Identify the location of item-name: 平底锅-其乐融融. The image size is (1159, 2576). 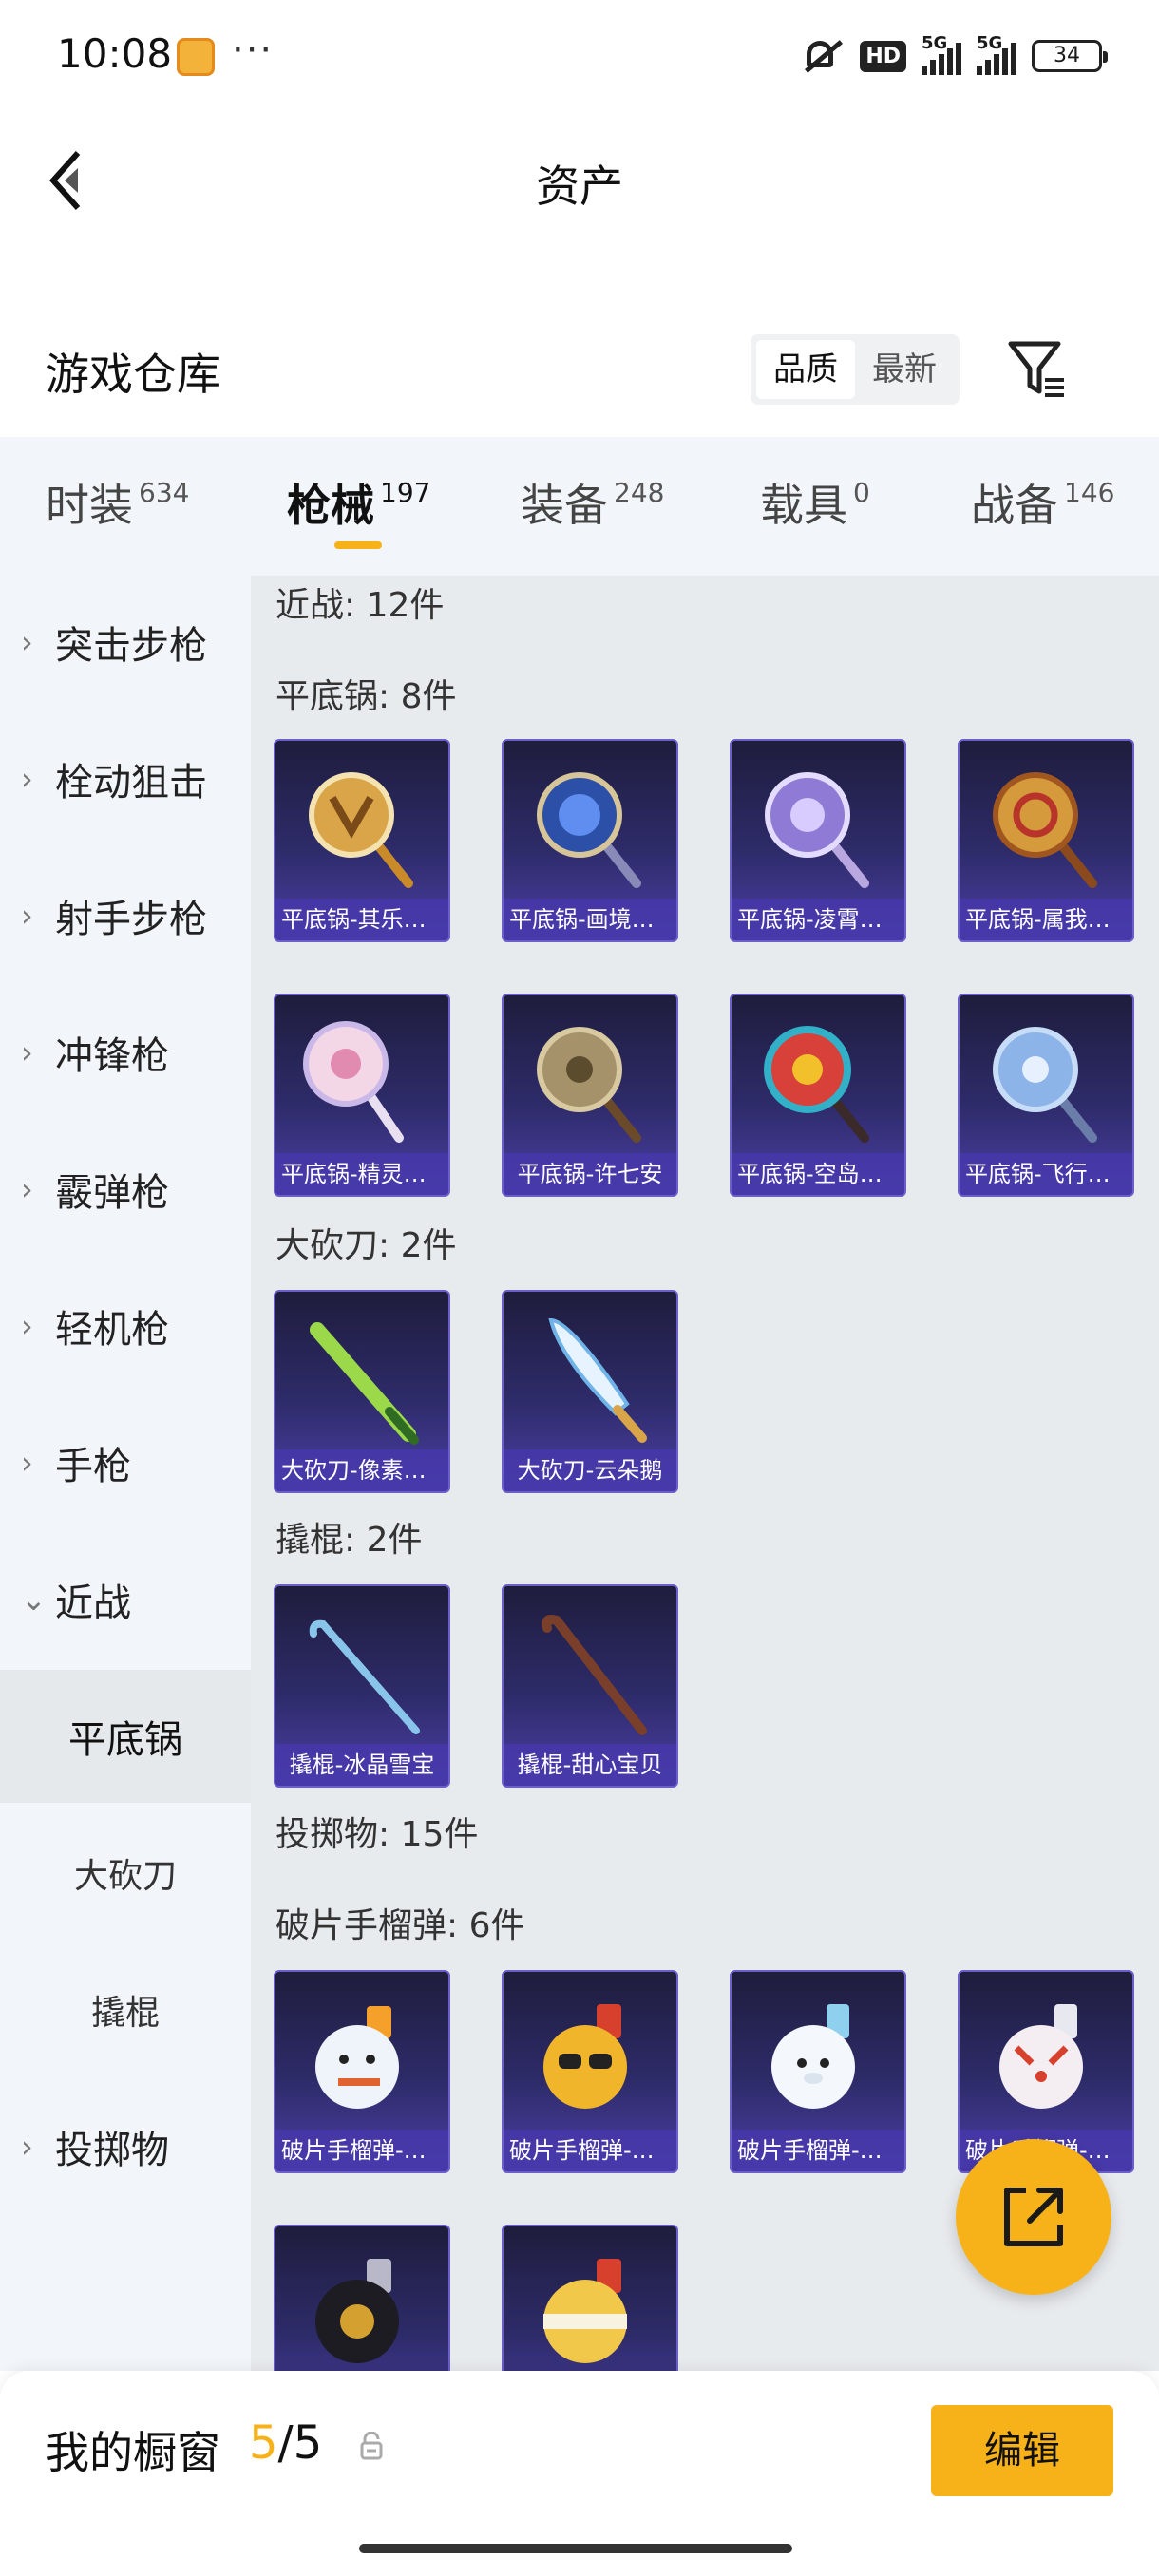
(362, 919).